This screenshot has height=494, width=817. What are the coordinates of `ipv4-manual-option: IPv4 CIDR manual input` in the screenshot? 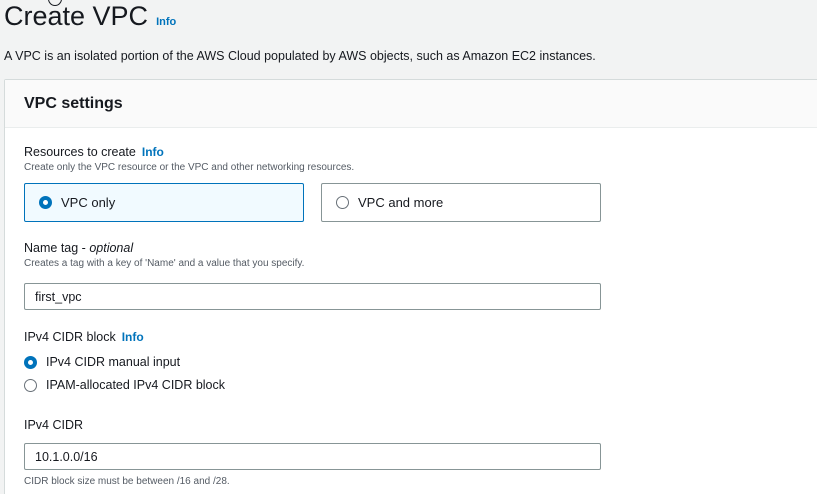 It's located at (102, 362).